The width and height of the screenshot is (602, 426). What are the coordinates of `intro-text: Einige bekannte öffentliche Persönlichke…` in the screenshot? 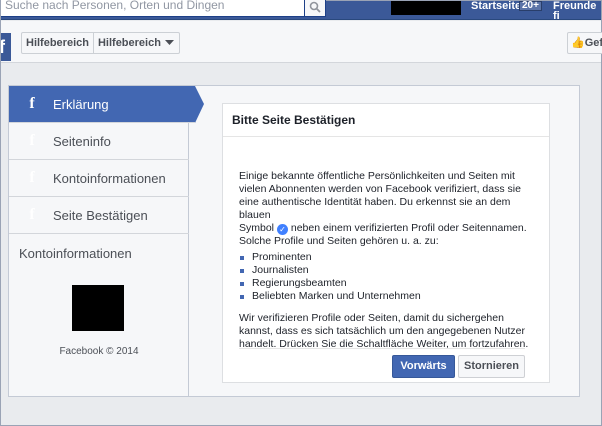 It's located at (380, 195).